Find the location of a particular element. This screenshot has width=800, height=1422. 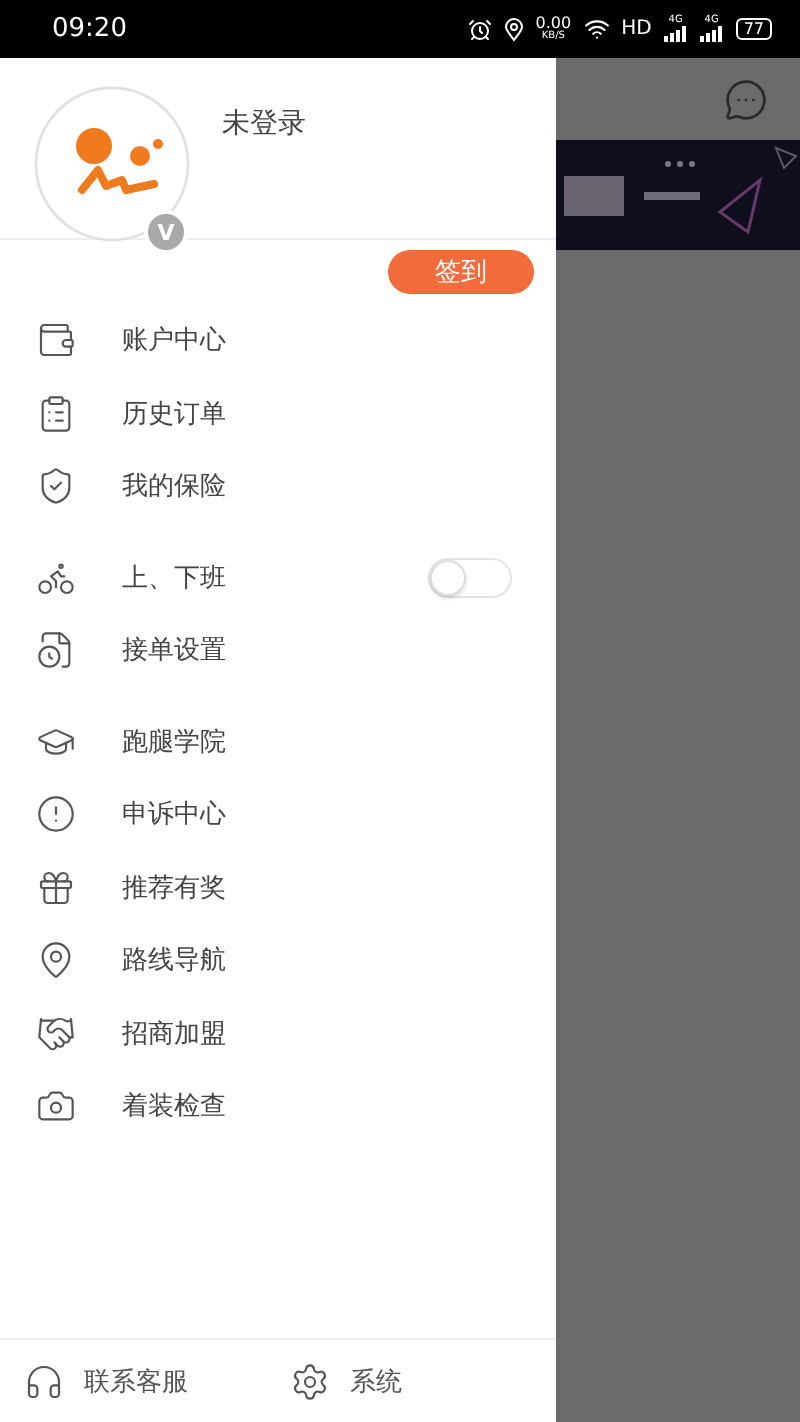

net-speed: 0.00 is located at coordinates (553, 24).